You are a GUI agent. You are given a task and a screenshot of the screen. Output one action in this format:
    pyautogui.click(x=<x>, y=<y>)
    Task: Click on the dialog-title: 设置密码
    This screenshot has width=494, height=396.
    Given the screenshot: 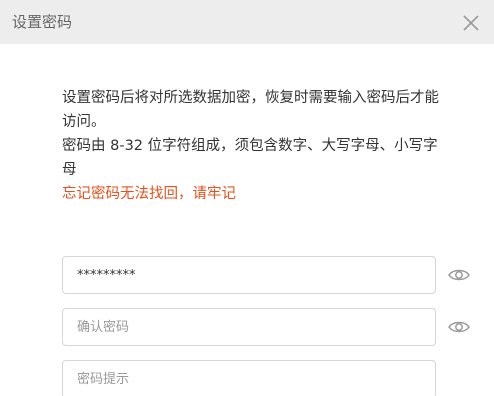 What is the action you would take?
    pyautogui.click(x=42, y=22)
    